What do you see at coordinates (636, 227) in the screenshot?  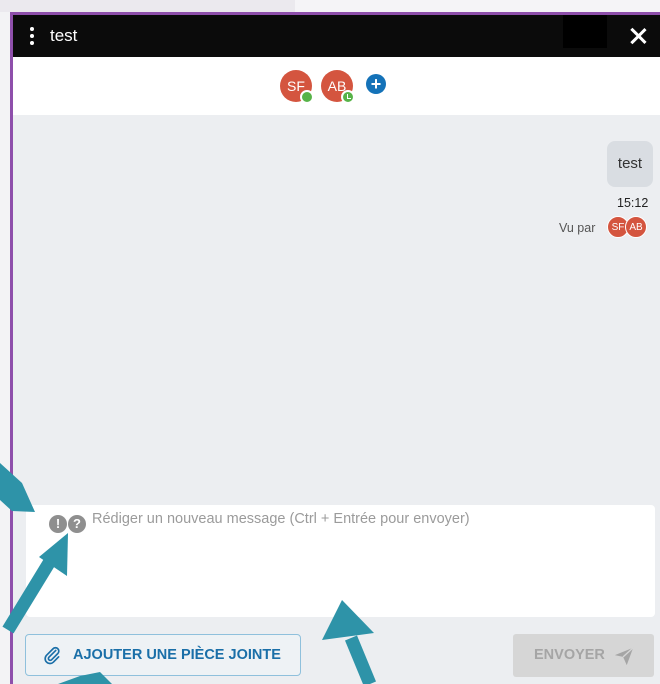 I see `seen-avatar: AB` at bounding box center [636, 227].